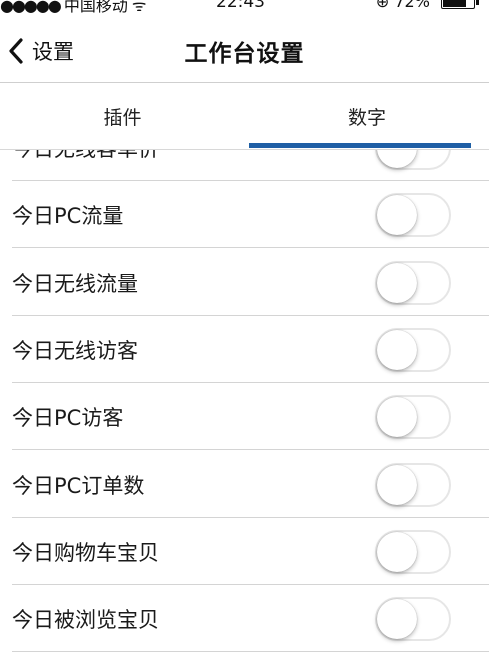  I want to click on page-title: 工作台设置, so click(244, 54).